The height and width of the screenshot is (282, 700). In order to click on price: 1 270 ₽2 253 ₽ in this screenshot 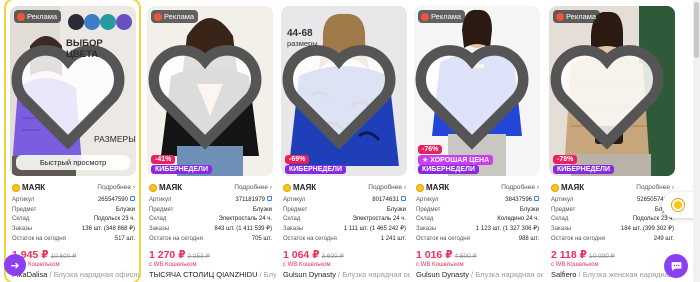, I will do `click(179, 255)`.